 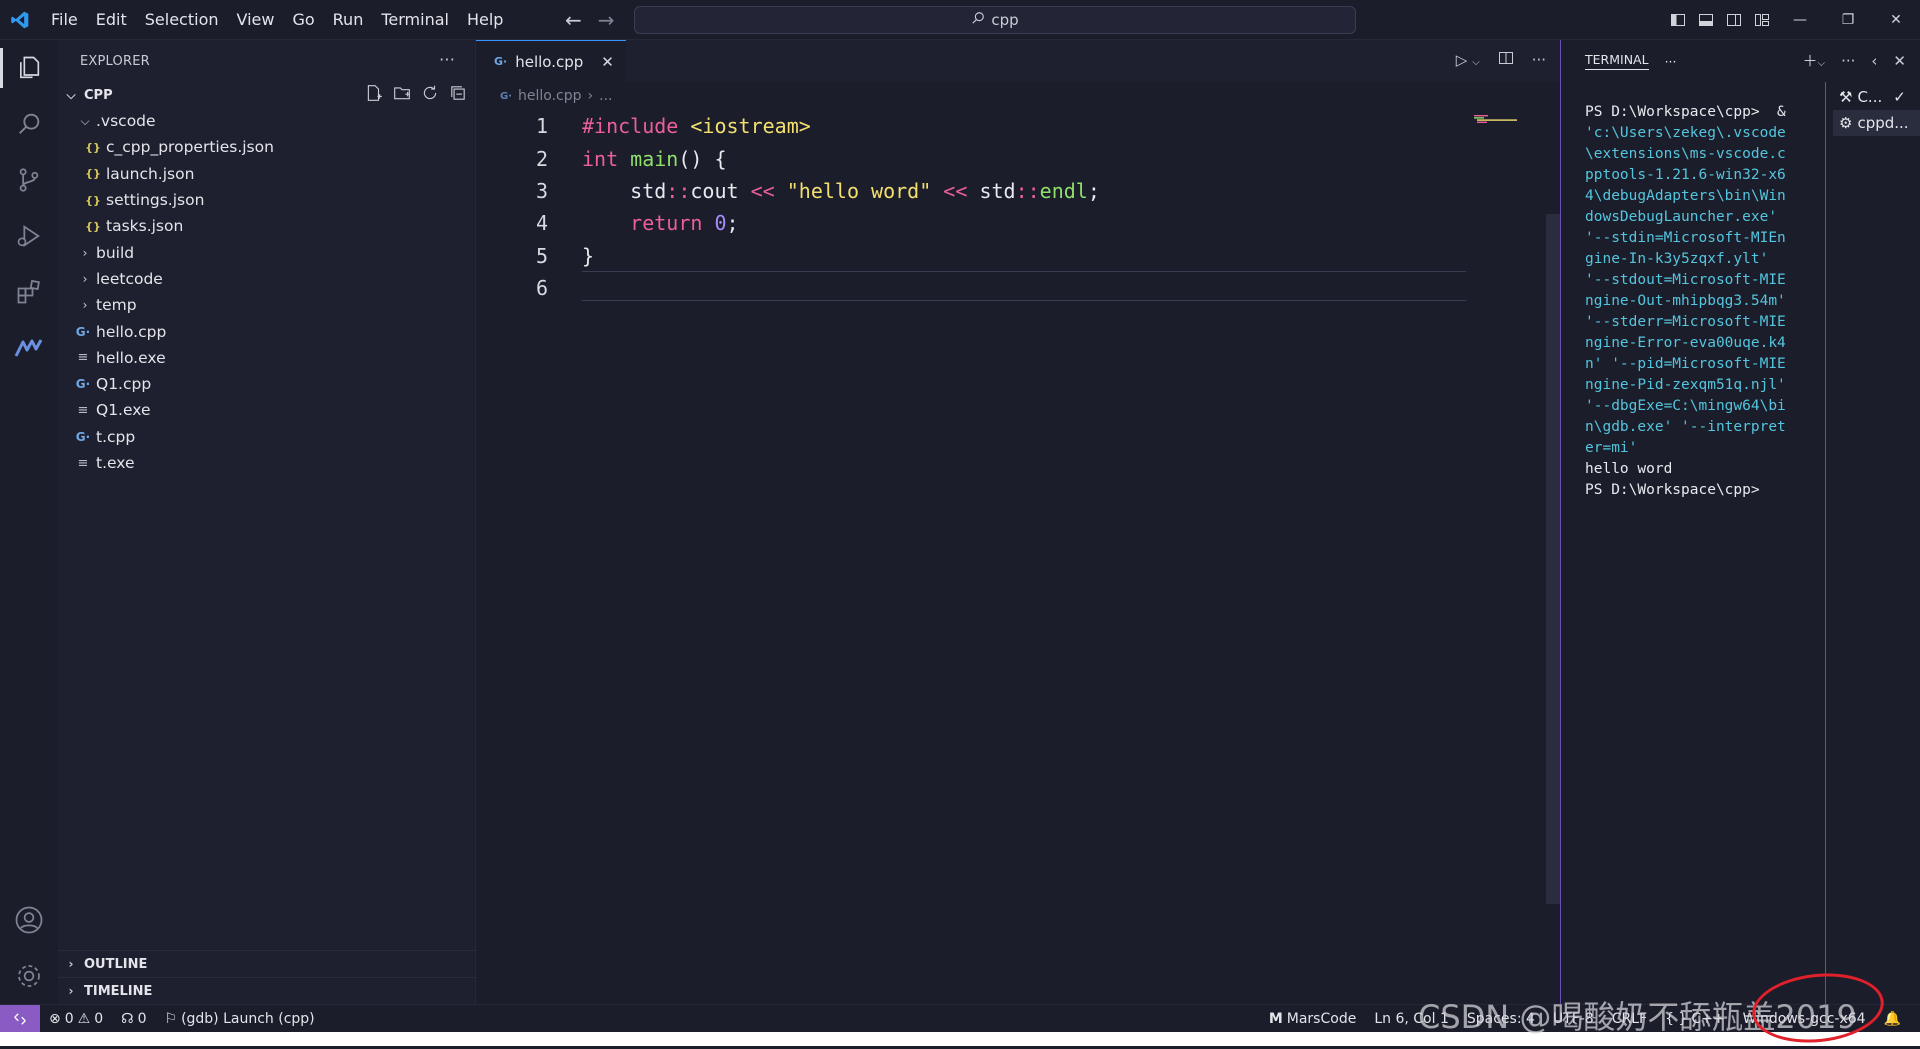 What do you see at coordinates (684, 223) in the screenshot?
I see `code-text: return 0;` at bounding box center [684, 223].